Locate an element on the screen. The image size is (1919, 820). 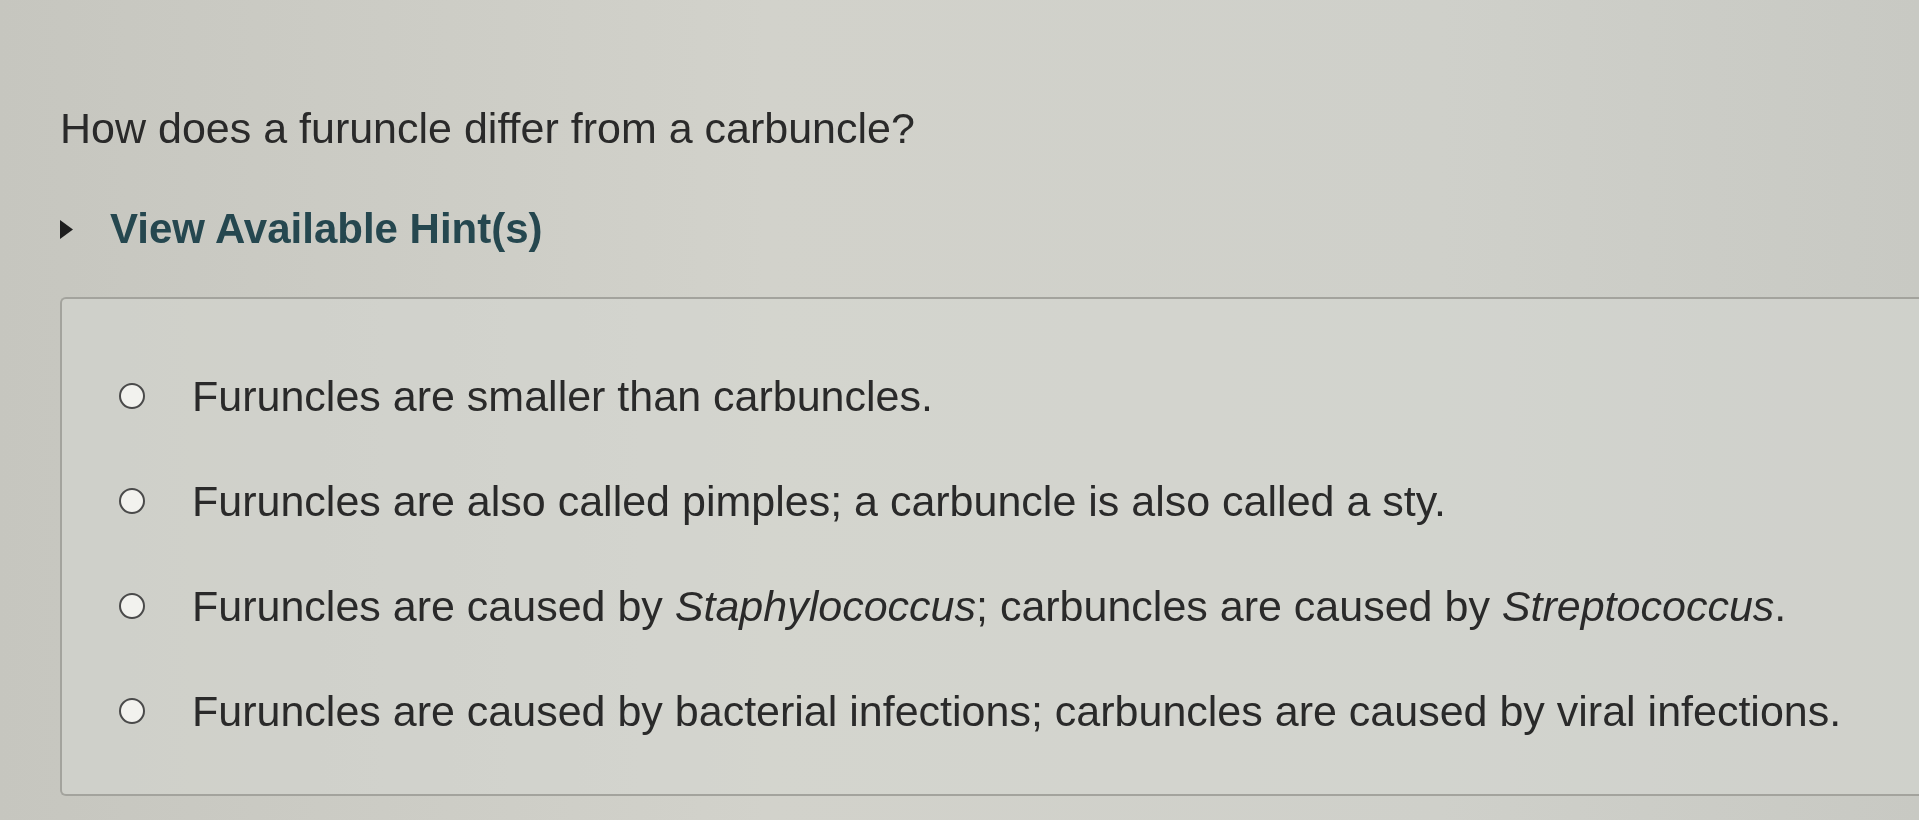
option-label: Furuncles are caused by Staphylococcus; carbuncles are caused by Streptococcus. is located at coordinates (989, 605).